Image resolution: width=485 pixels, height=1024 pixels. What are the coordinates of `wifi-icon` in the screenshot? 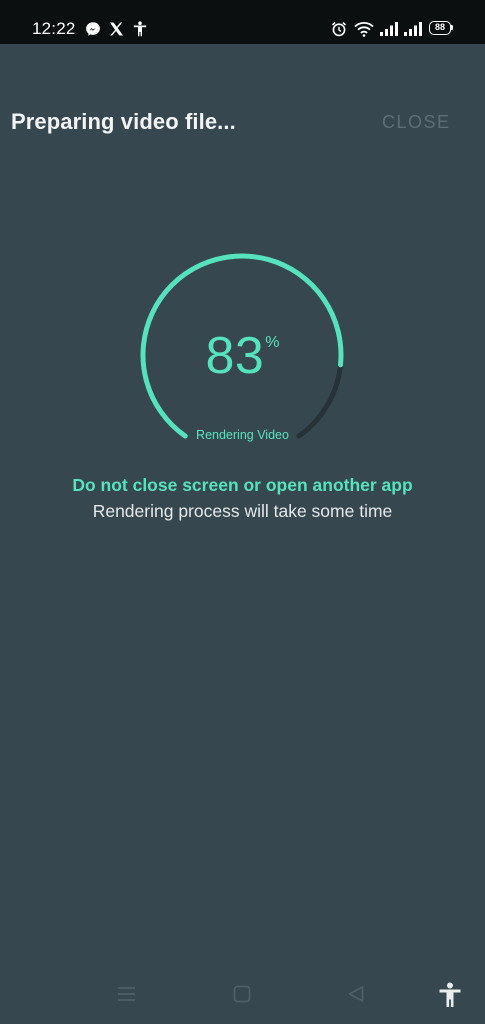 It's located at (364, 29).